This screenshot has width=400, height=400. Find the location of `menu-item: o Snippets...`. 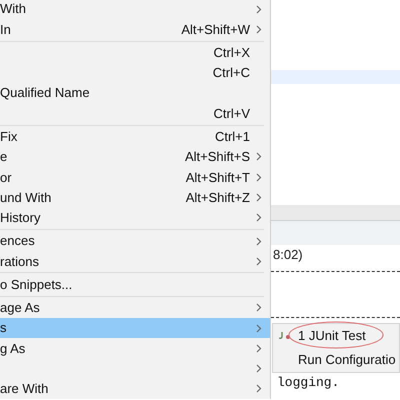

menu-item: o Snippets... is located at coordinates (135, 284).